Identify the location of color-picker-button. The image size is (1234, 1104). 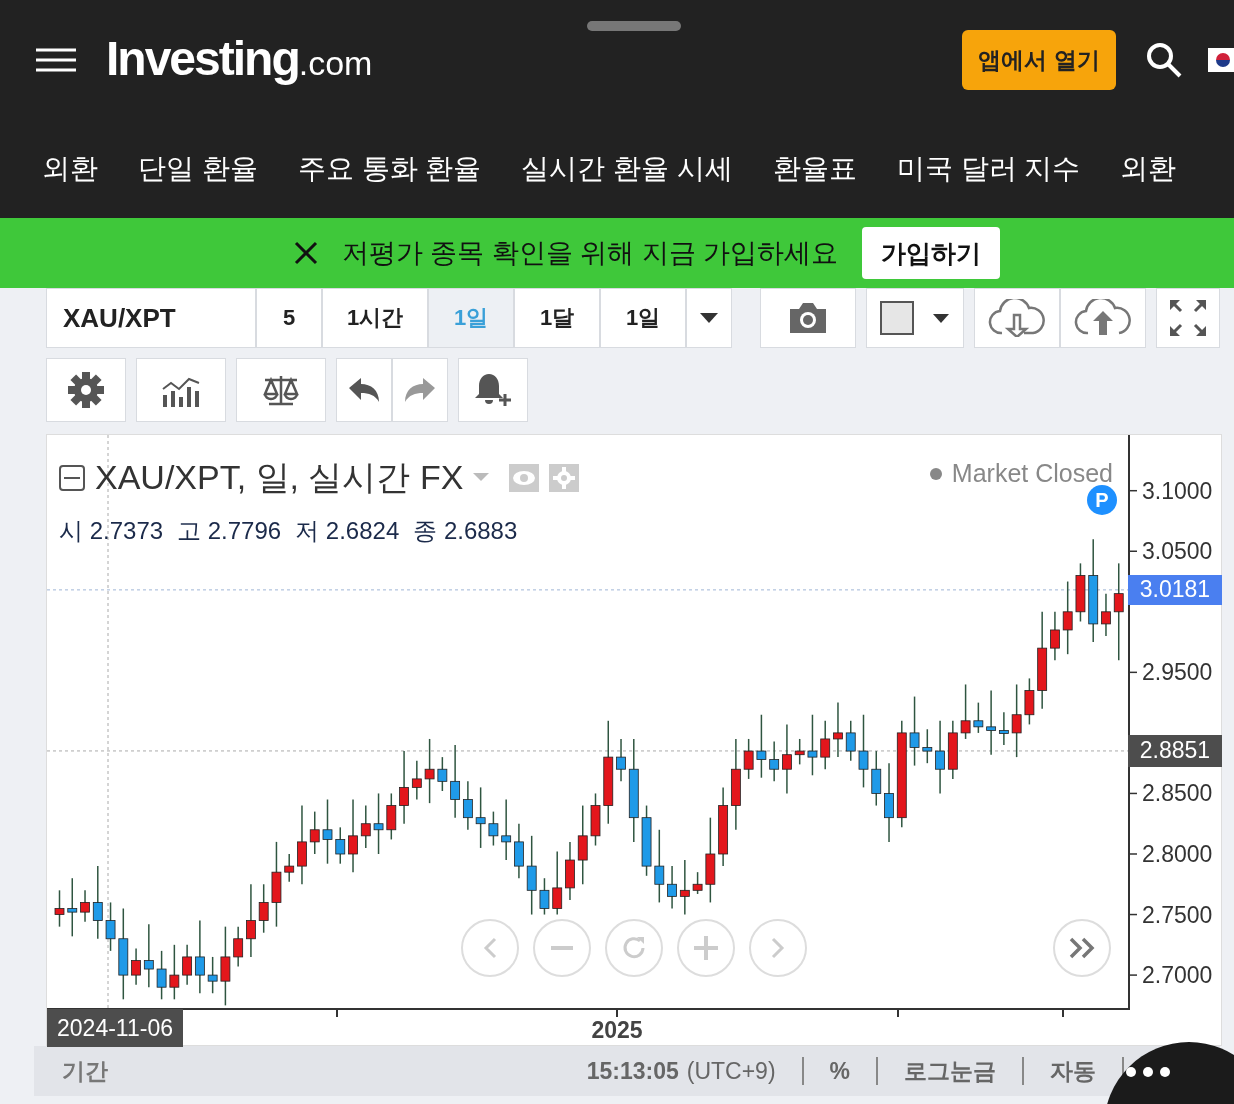
(915, 318).